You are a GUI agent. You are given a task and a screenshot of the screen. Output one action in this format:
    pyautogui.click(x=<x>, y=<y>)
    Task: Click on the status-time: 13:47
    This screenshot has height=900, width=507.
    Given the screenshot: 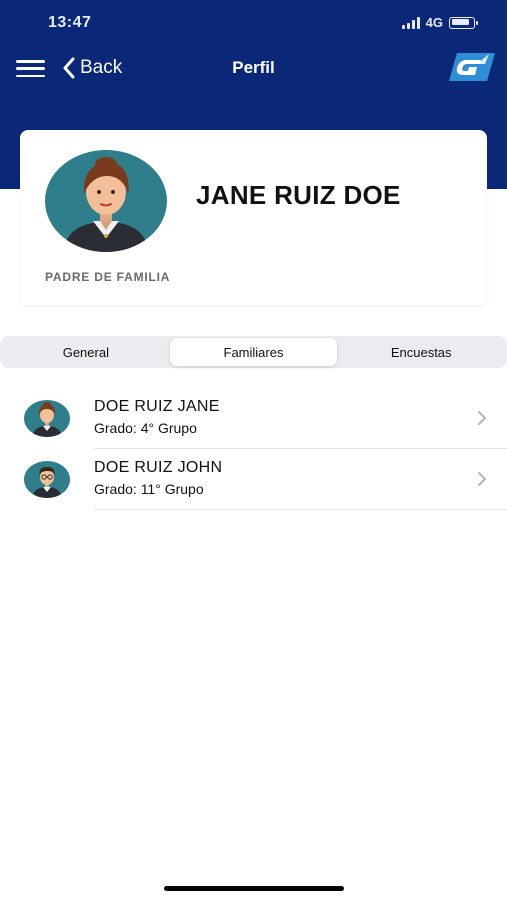 What is the action you would take?
    pyautogui.click(x=70, y=22)
    